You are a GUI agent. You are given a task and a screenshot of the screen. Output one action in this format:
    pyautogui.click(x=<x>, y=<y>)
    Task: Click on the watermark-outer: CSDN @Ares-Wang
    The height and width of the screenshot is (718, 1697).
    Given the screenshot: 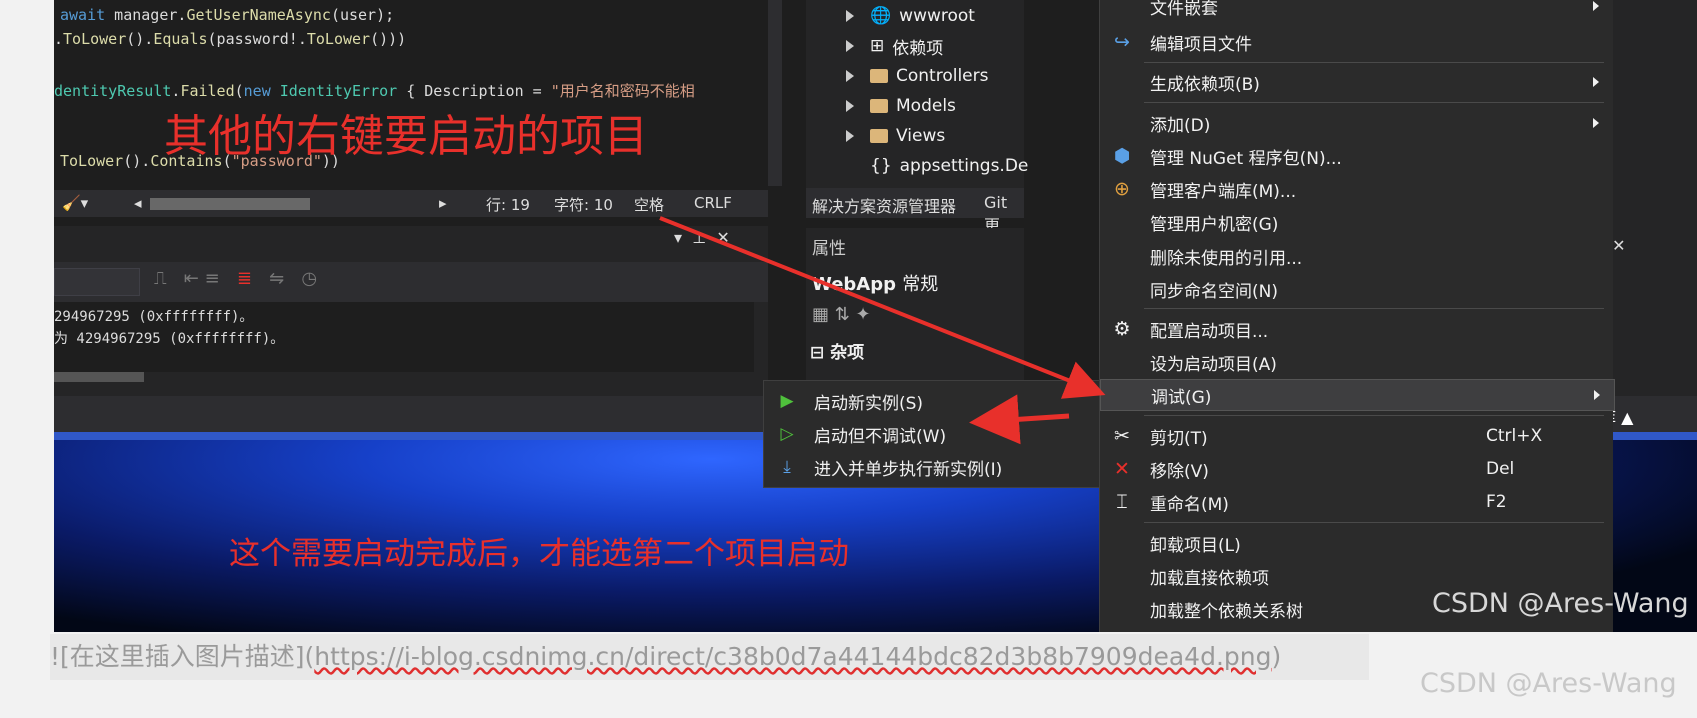 What is the action you would take?
    pyautogui.click(x=1548, y=683)
    